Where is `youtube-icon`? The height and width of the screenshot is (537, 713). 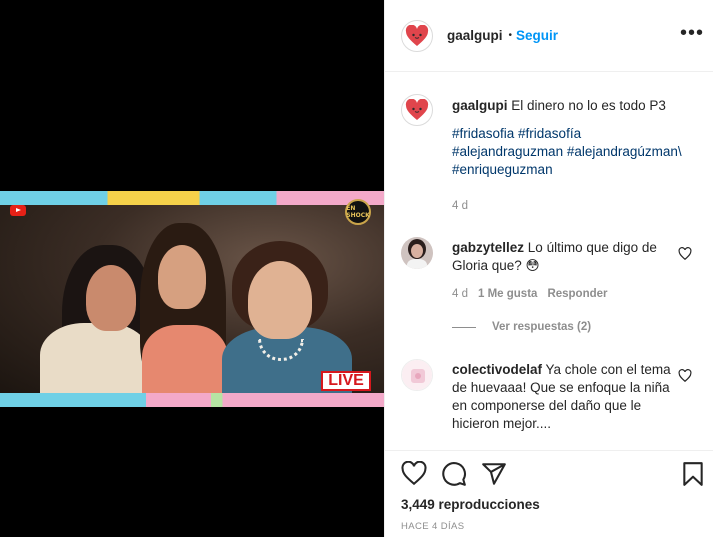
youtube-icon is located at coordinates (18, 210).